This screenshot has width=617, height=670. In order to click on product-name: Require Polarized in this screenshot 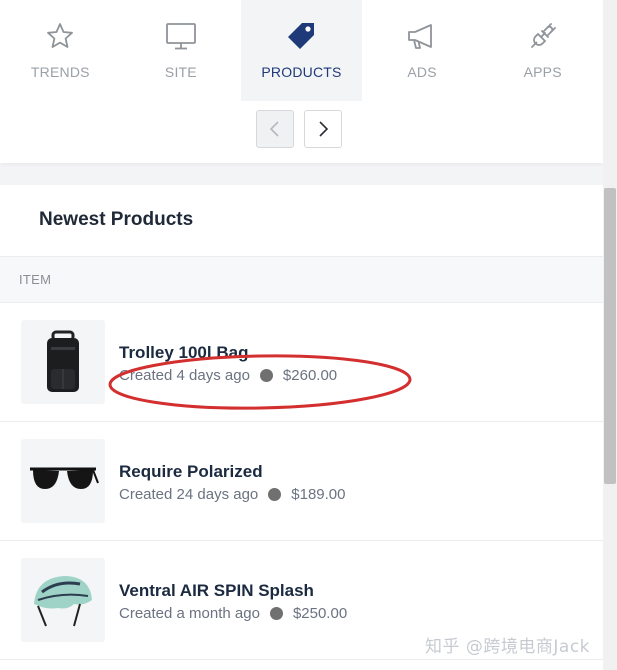, I will do `click(191, 472)`.